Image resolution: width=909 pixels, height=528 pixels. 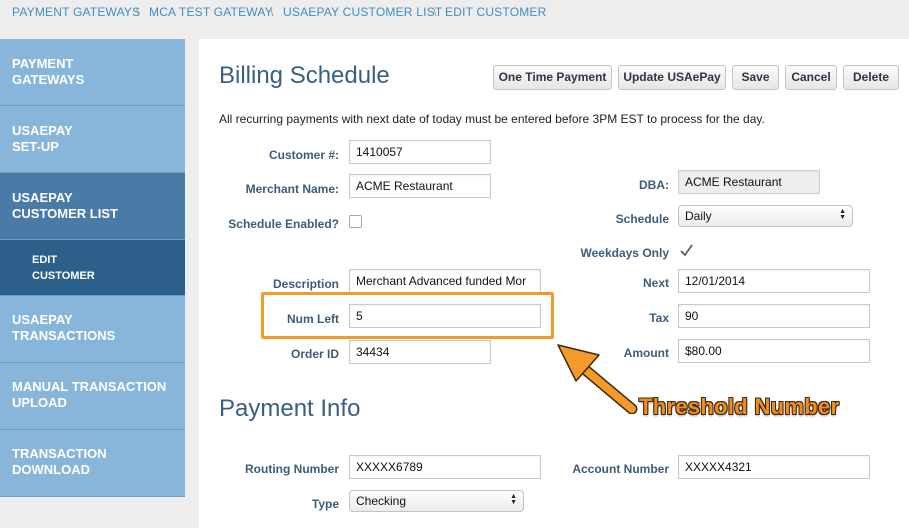 I want to click on sidebar-item-label: MANUAL TRANSACTION UPLOAD, so click(x=89, y=394).